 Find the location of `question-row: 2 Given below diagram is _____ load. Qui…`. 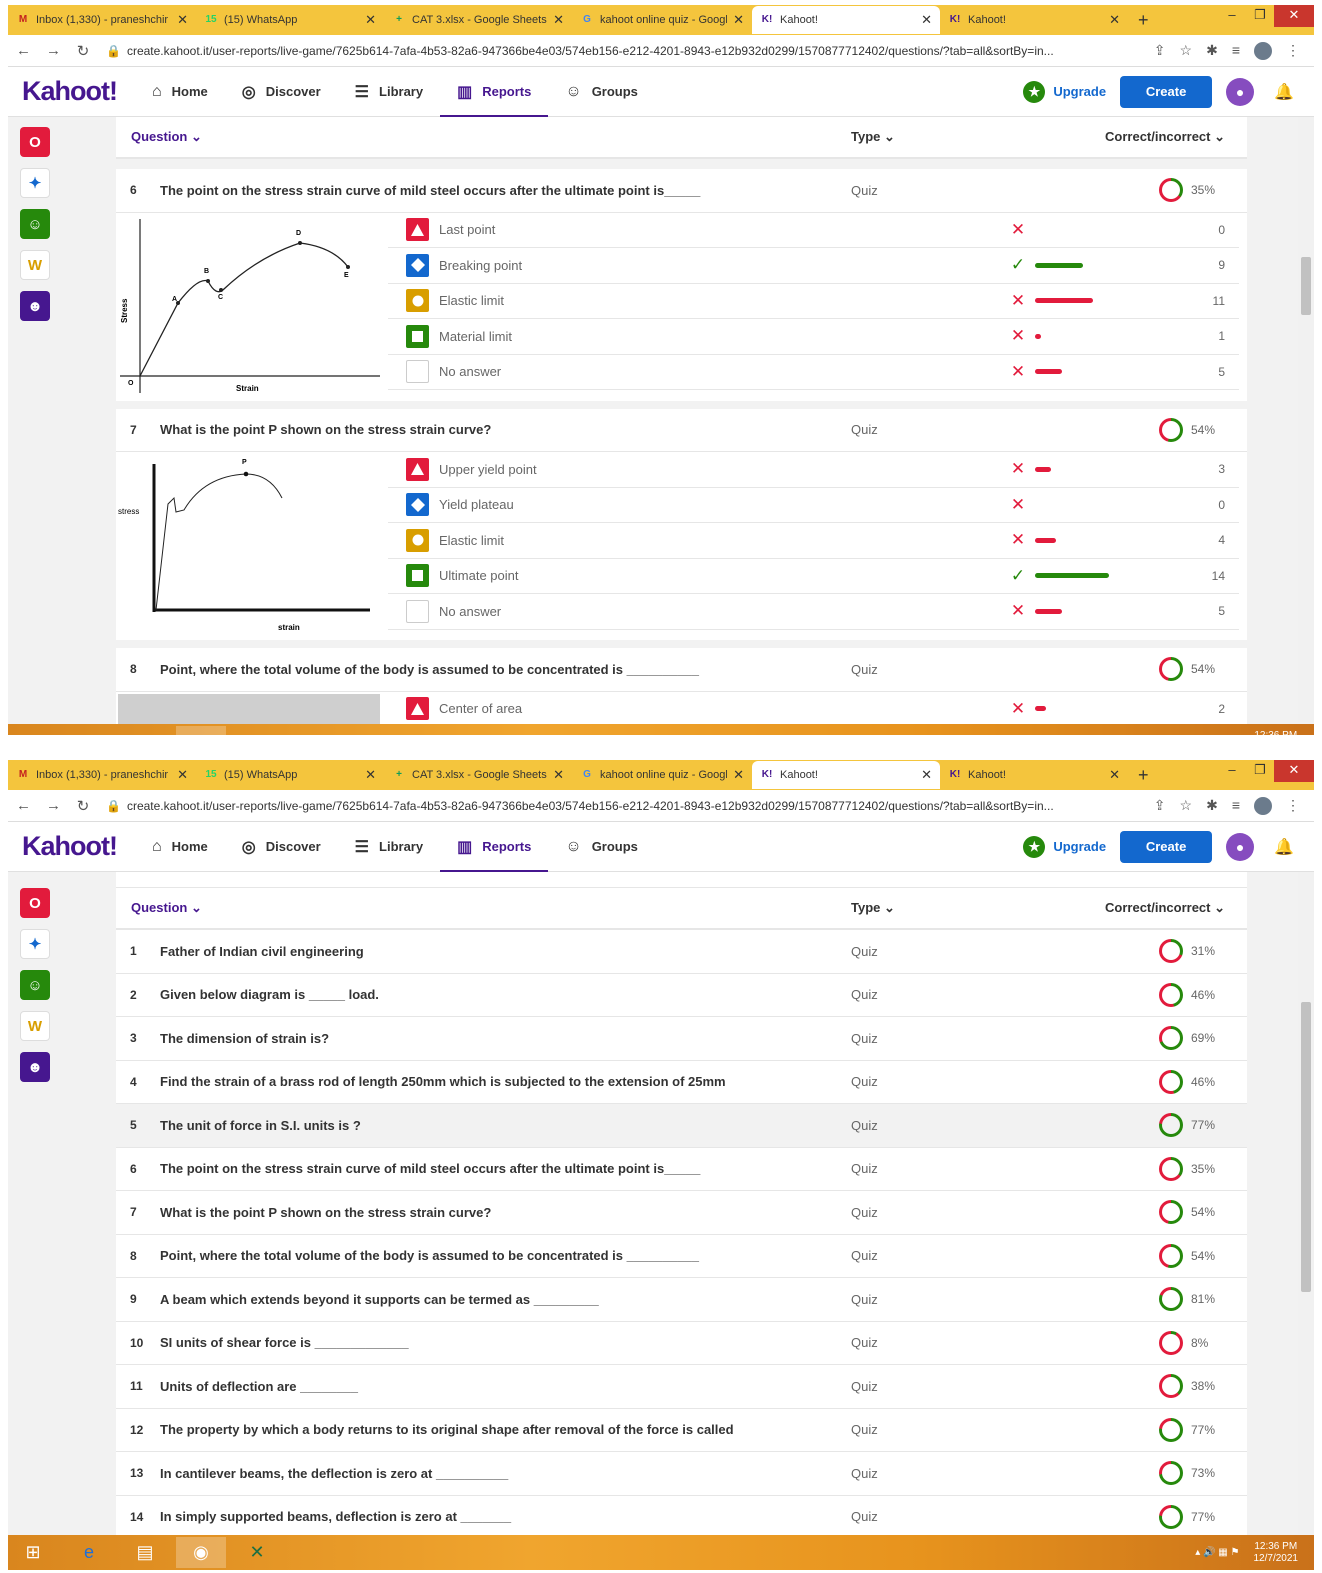

question-row: 2 Given below diagram is _____ load. Qui… is located at coordinates (681, 995).